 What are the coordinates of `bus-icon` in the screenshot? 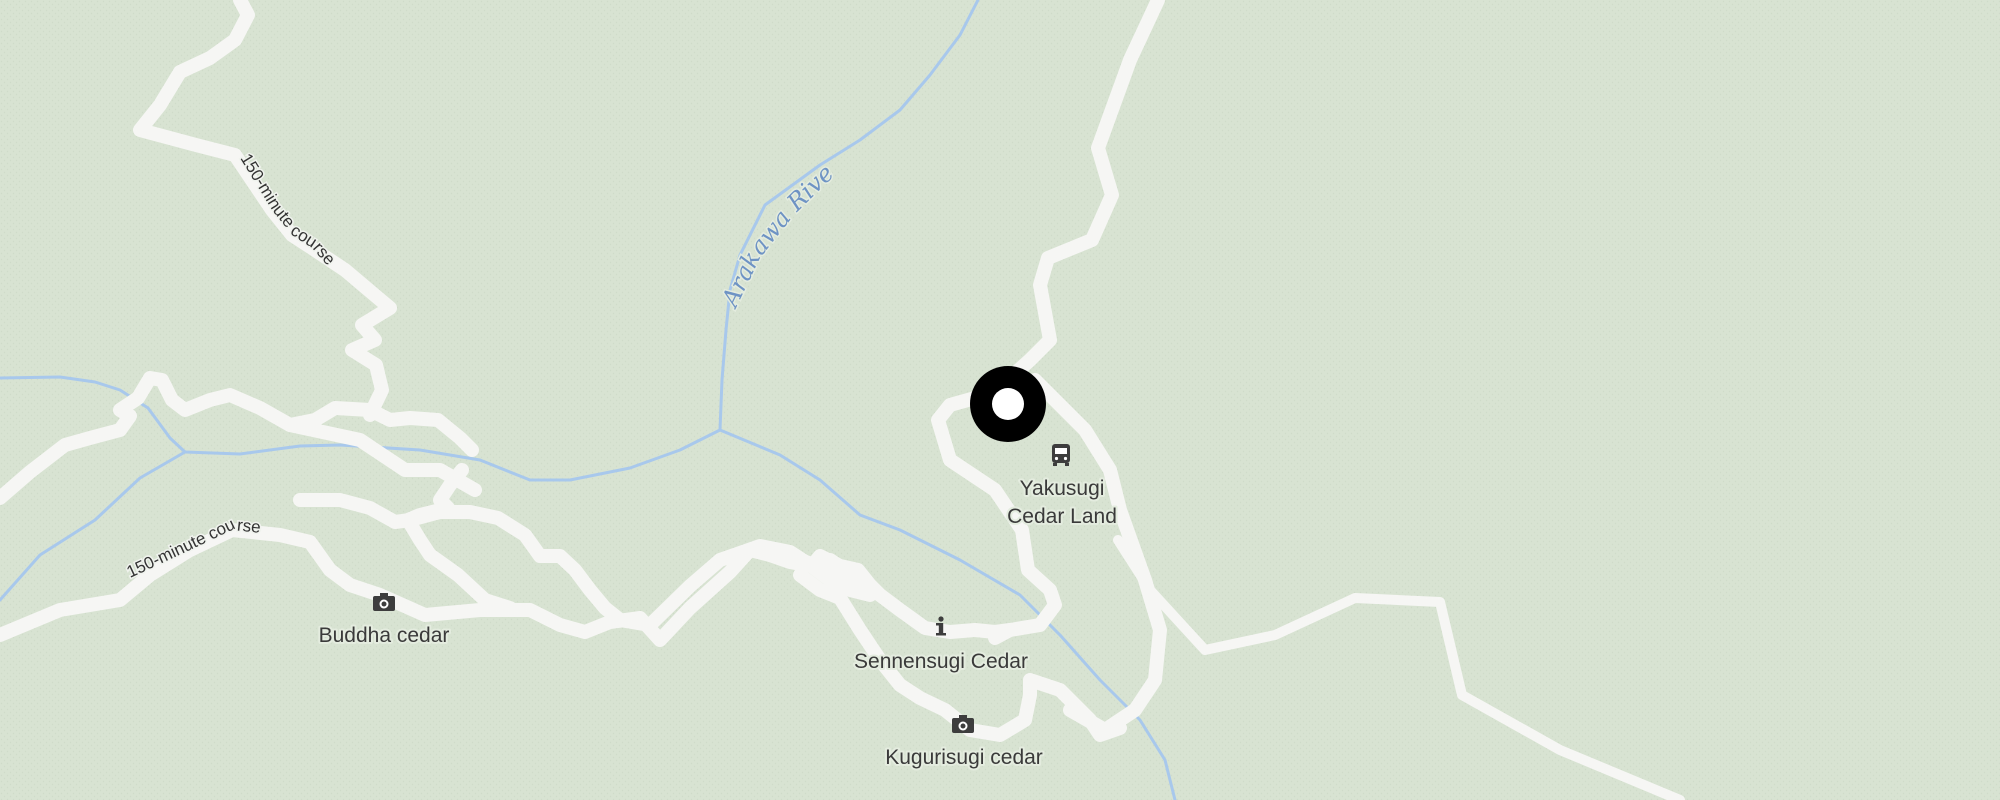 It's located at (1061, 455).